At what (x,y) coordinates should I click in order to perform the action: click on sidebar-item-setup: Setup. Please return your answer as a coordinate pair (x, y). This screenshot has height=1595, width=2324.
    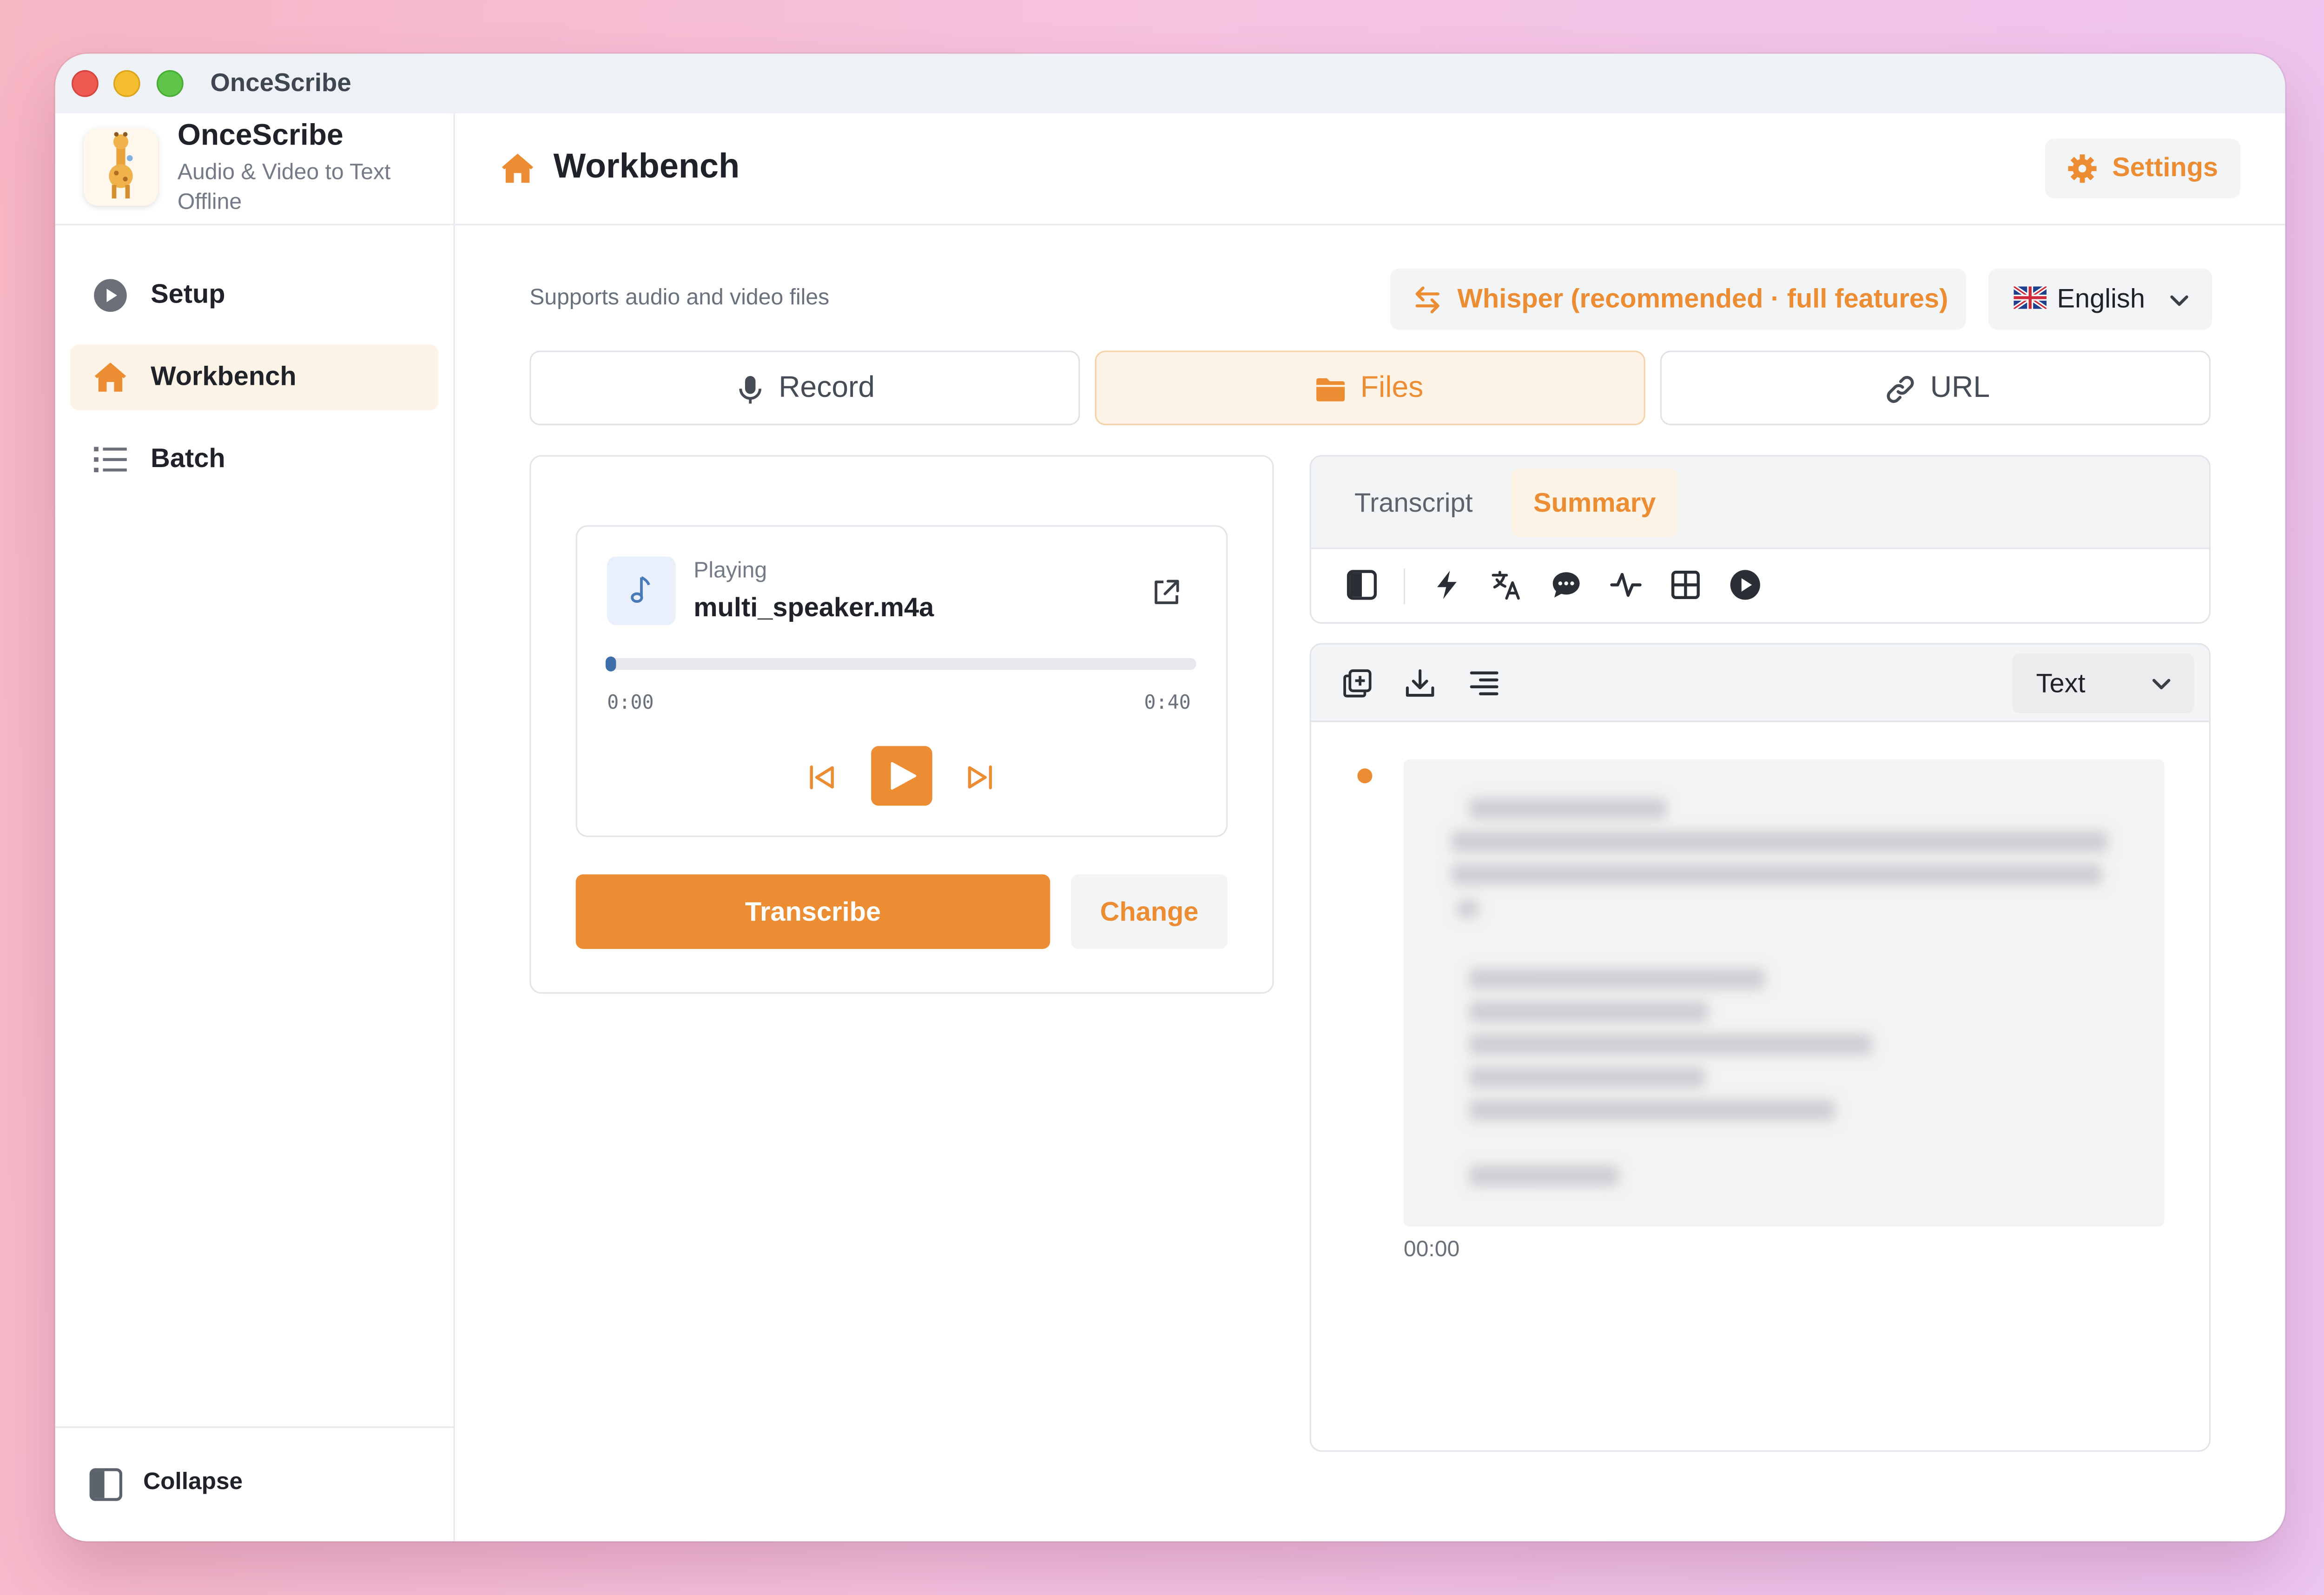
    Looking at the image, I should click on (254, 295).